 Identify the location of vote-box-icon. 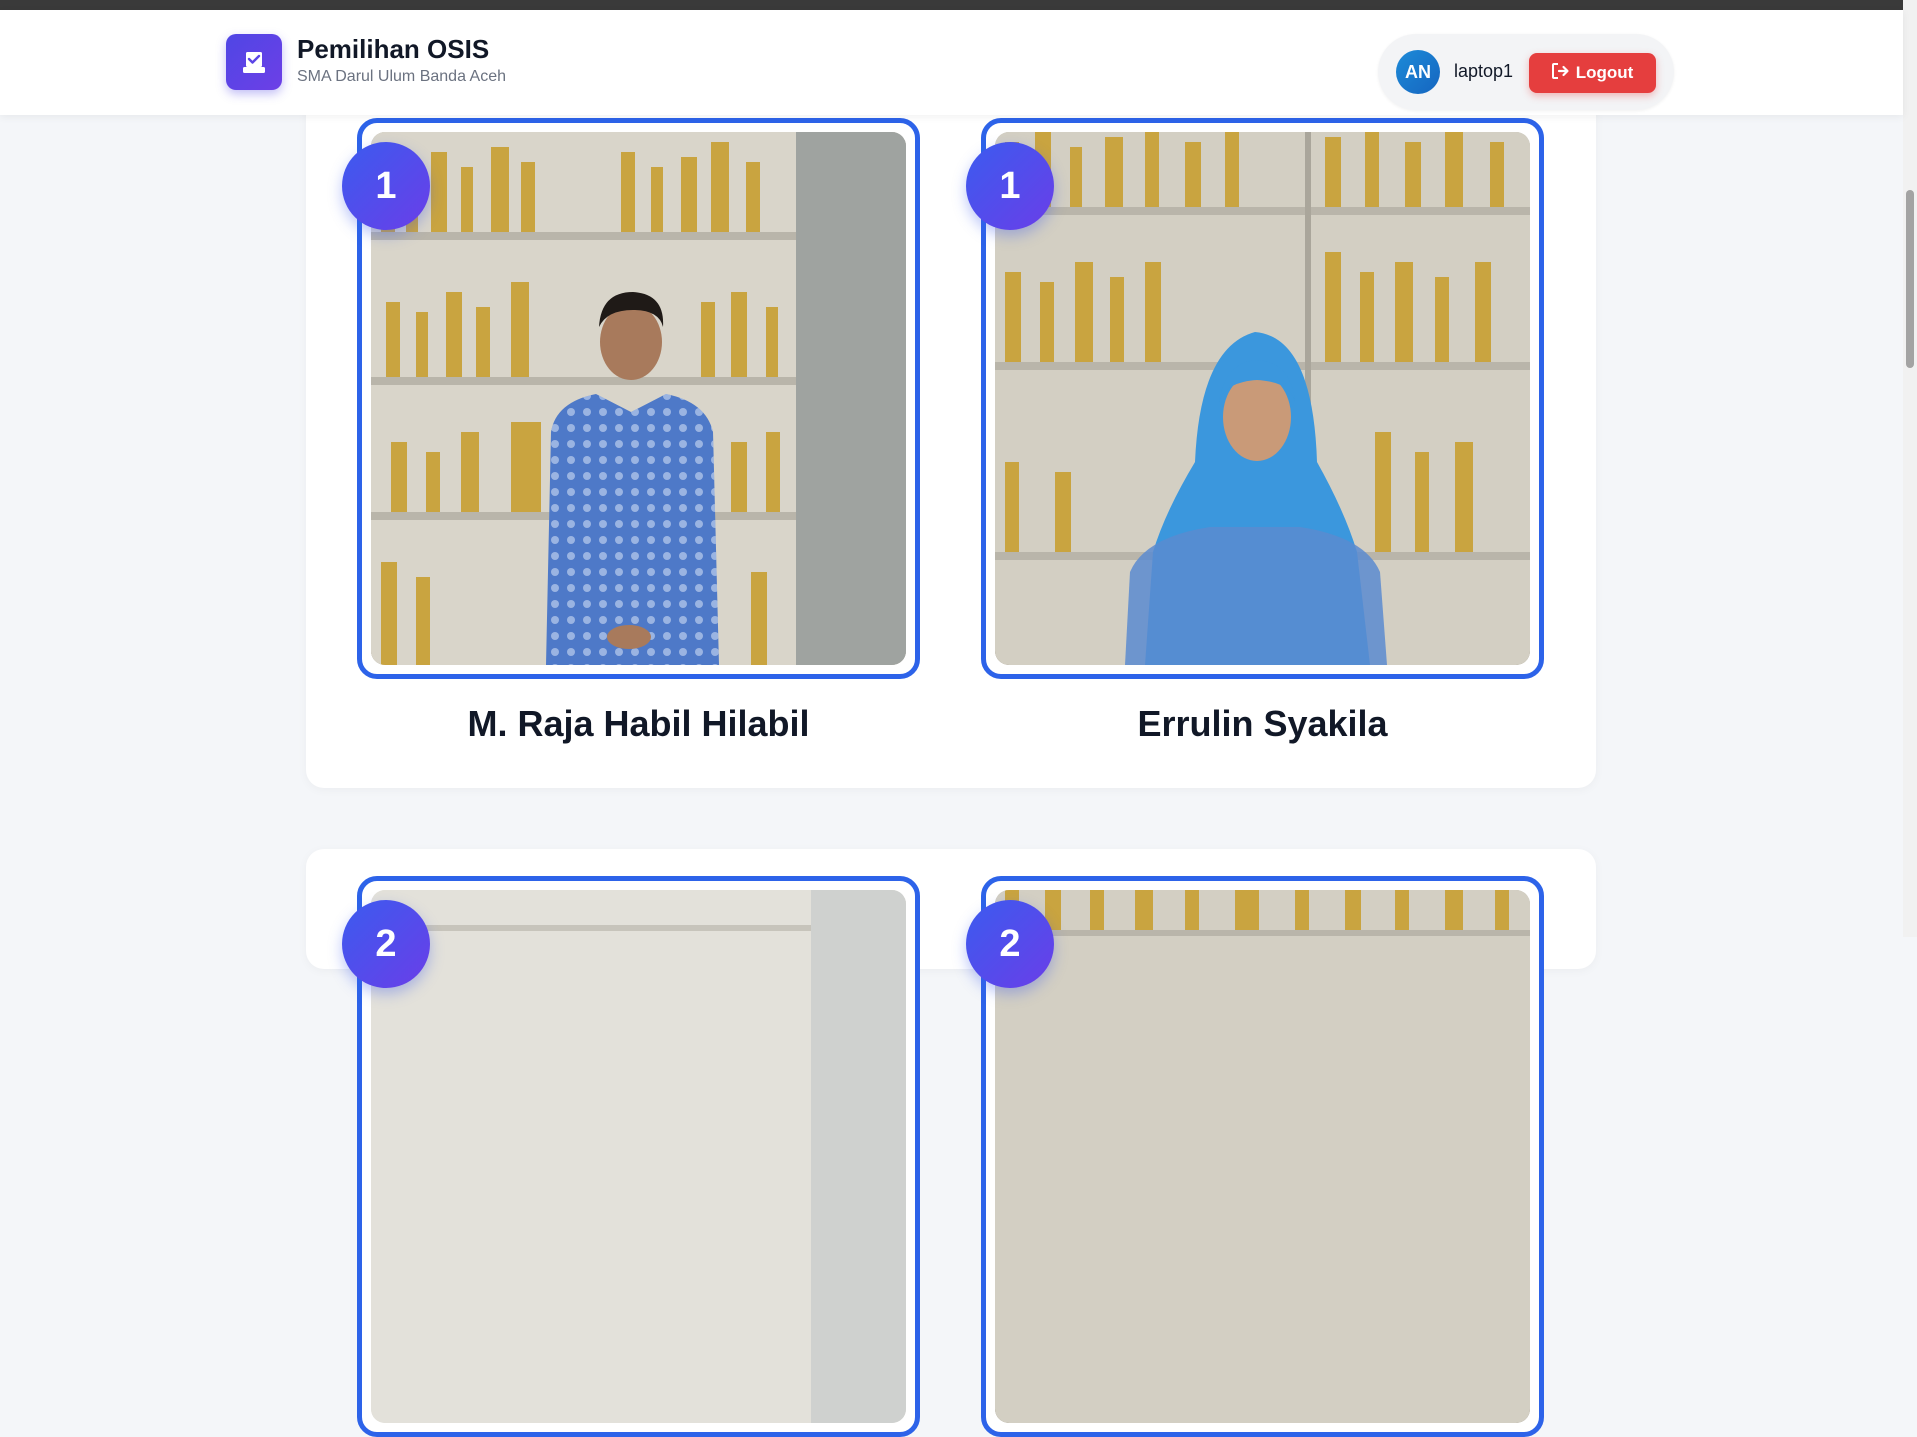
(254, 62).